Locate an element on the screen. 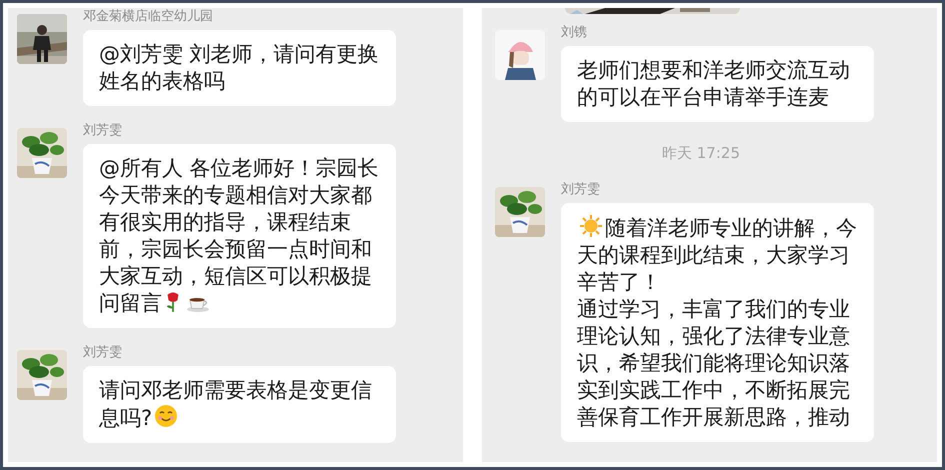  message-text: 随着洋老师专业的讲解，今天的课程到此结束，大家学习辛苦了！ is located at coordinates (717, 255).